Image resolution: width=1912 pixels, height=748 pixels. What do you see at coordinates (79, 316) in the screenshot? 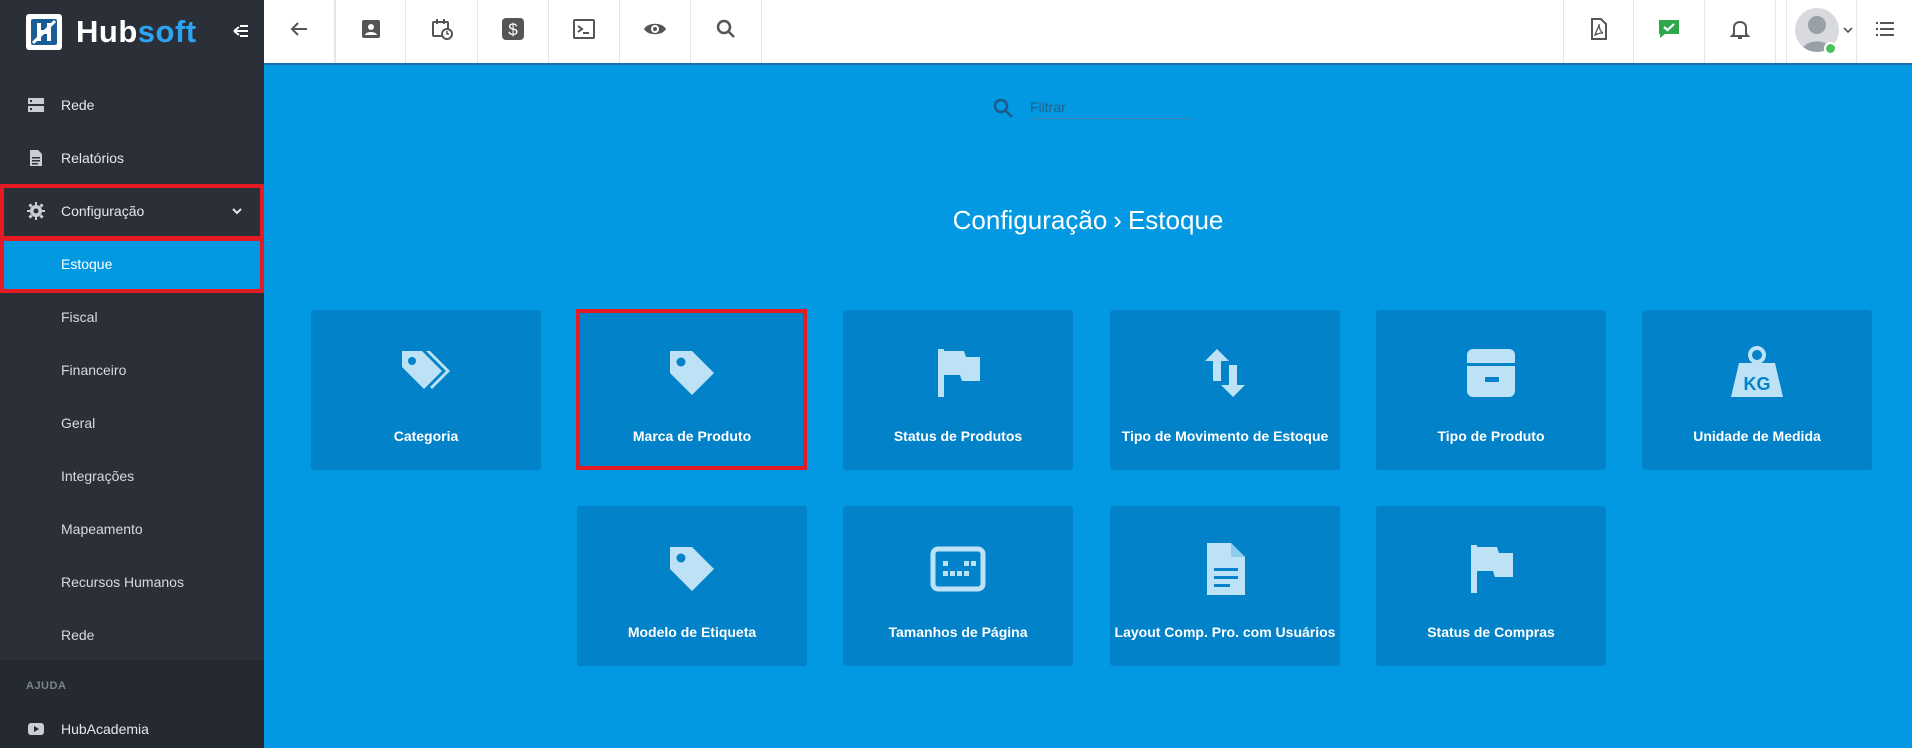
I see `sidebar-item-label: Fiscal` at bounding box center [79, 316].